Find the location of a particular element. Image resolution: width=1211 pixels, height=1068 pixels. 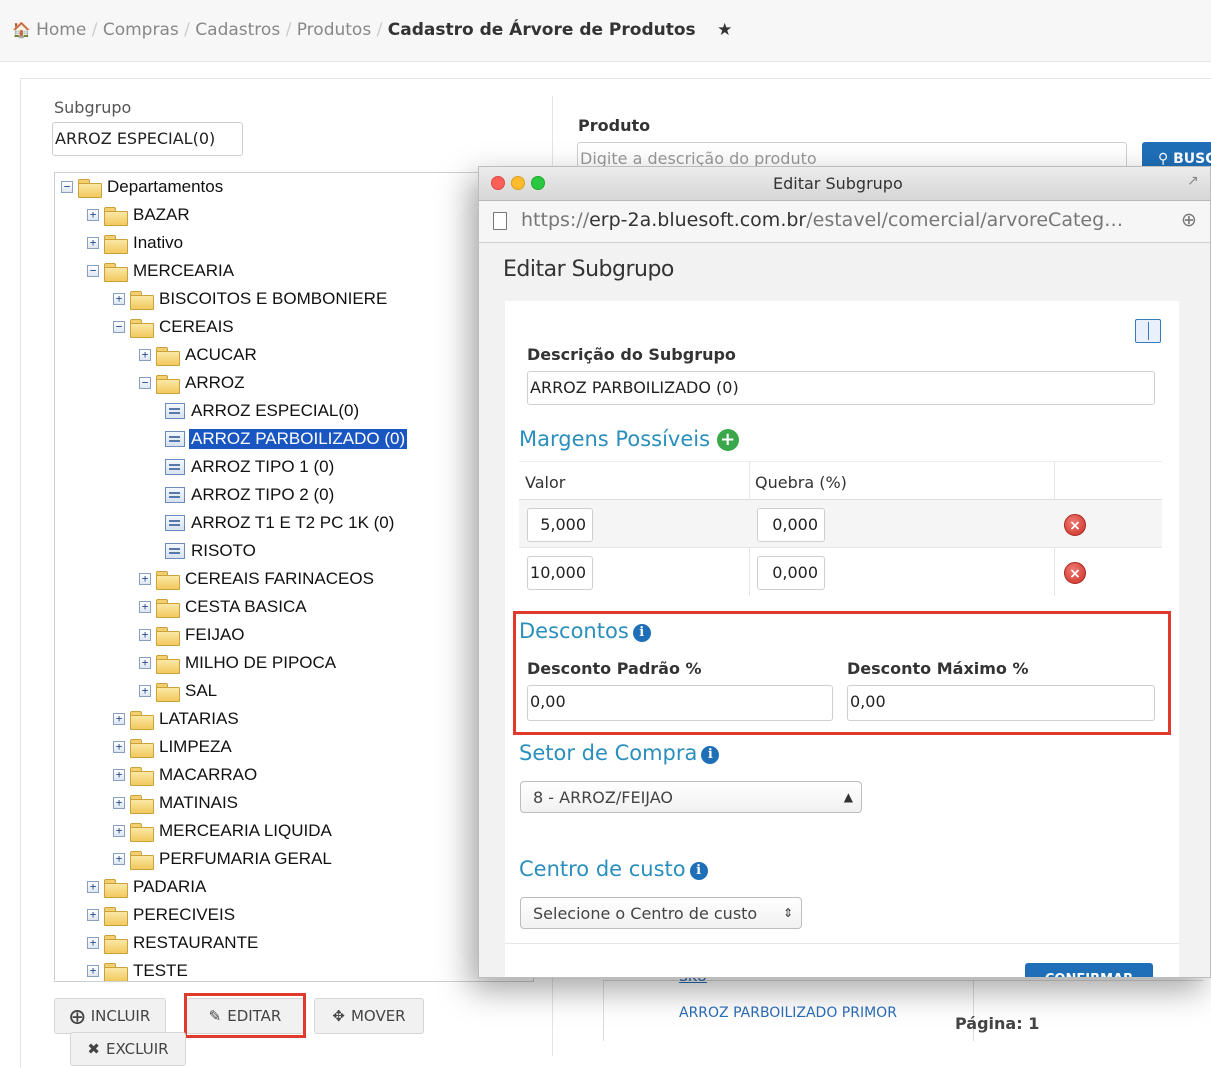

breadcrumb-item-cadastros: Cadastros is located at coordinates (237, 30).